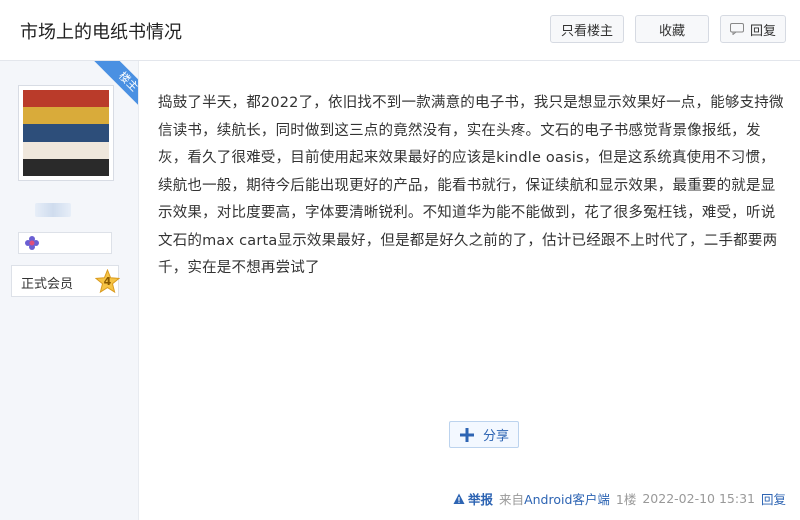 This screenshot has width=800, height=520. I want to click on favorite-button: 收藏, so click(672, 29).